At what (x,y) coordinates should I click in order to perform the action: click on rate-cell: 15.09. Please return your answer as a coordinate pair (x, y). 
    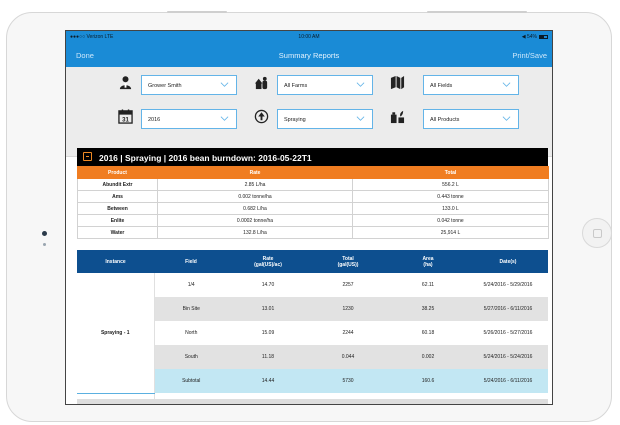
    Looking at the image, I should click on (268, 333).